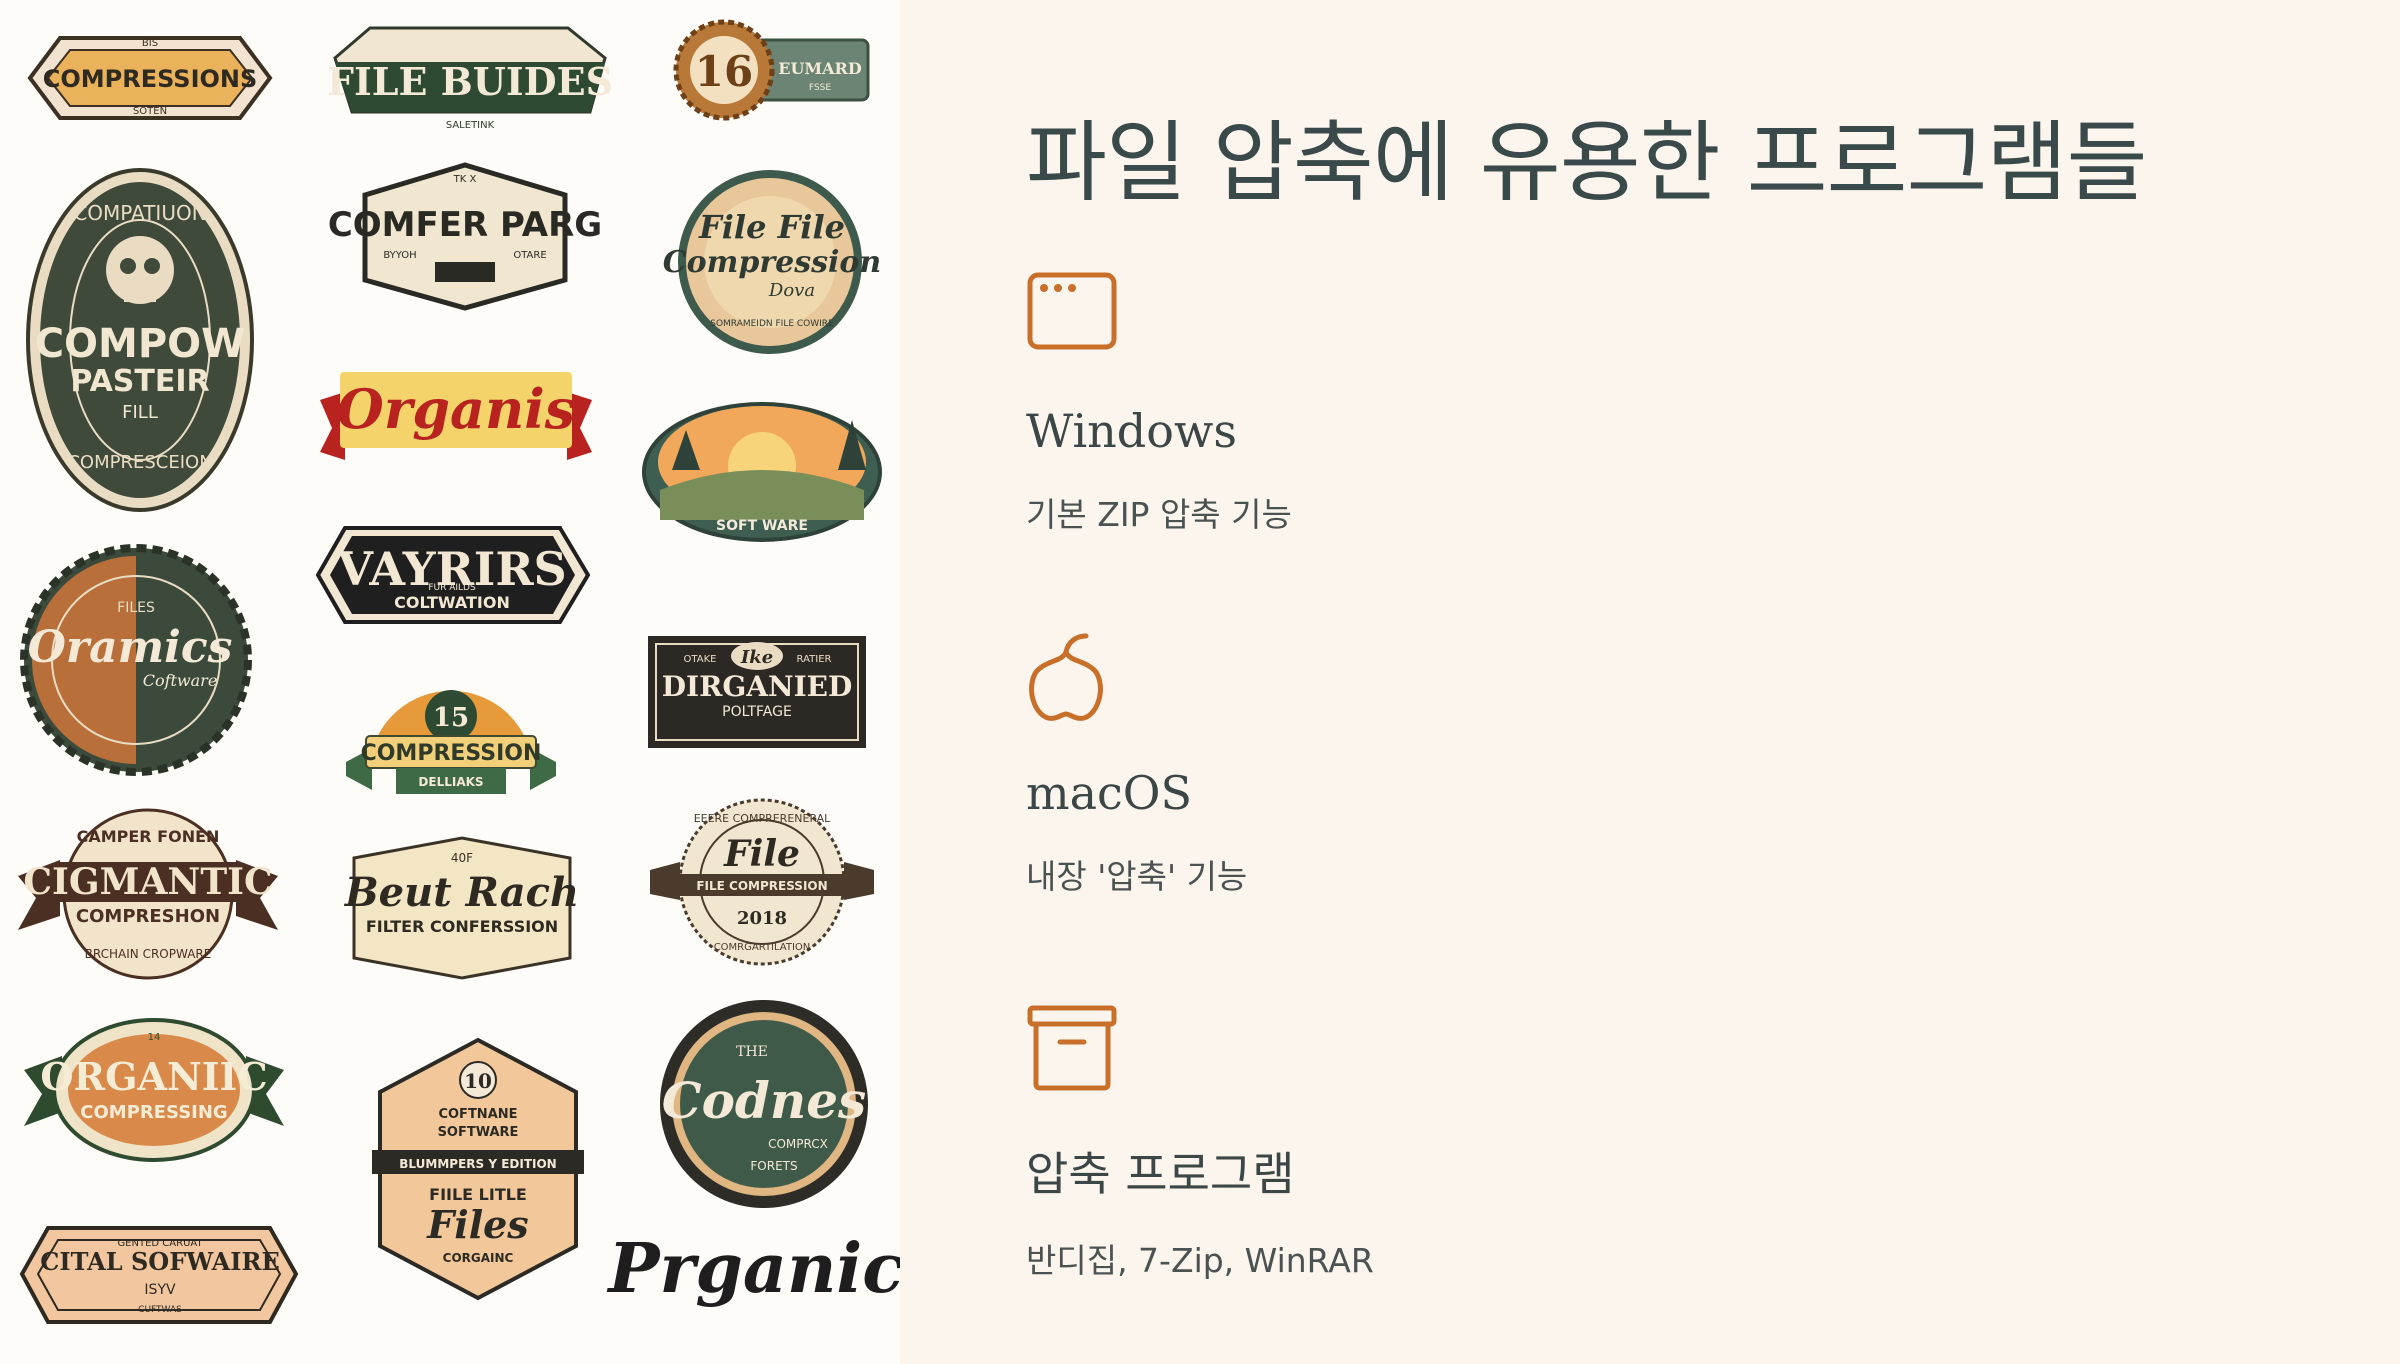  I want to click on badge-vayrirs-bottom: COLTWATION, so click(452, 602).